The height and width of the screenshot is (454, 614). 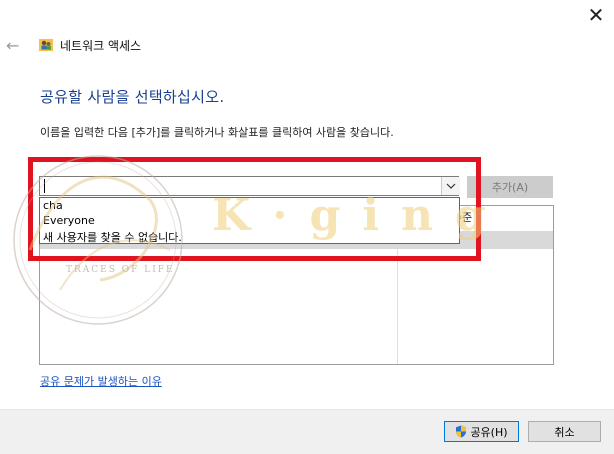 I want to click on close-icon: ✕, so click(x=596, y=15).